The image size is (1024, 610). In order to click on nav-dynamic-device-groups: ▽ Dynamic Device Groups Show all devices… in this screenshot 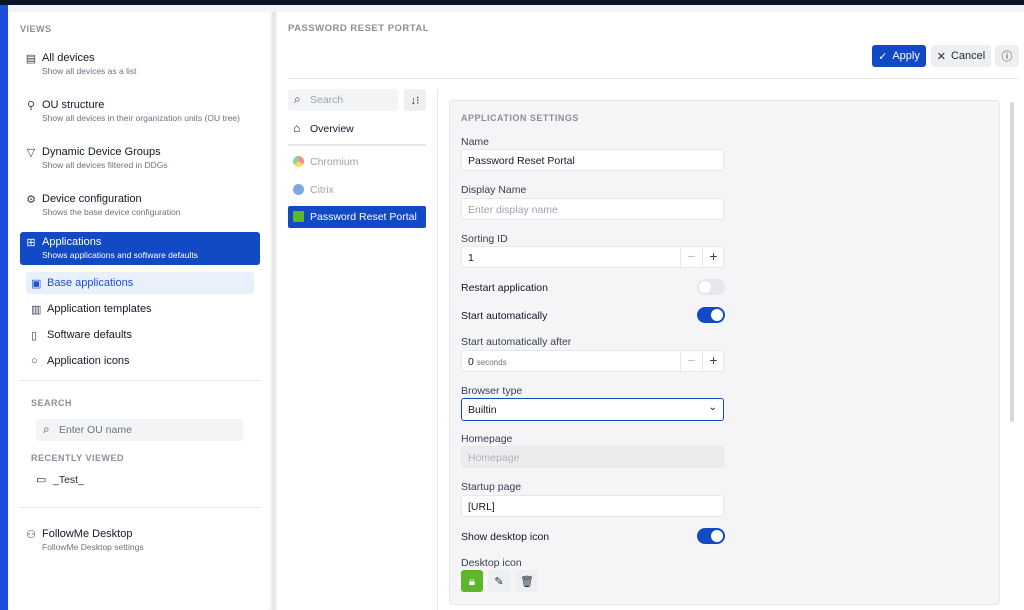, I will do `click(140, 158)`.